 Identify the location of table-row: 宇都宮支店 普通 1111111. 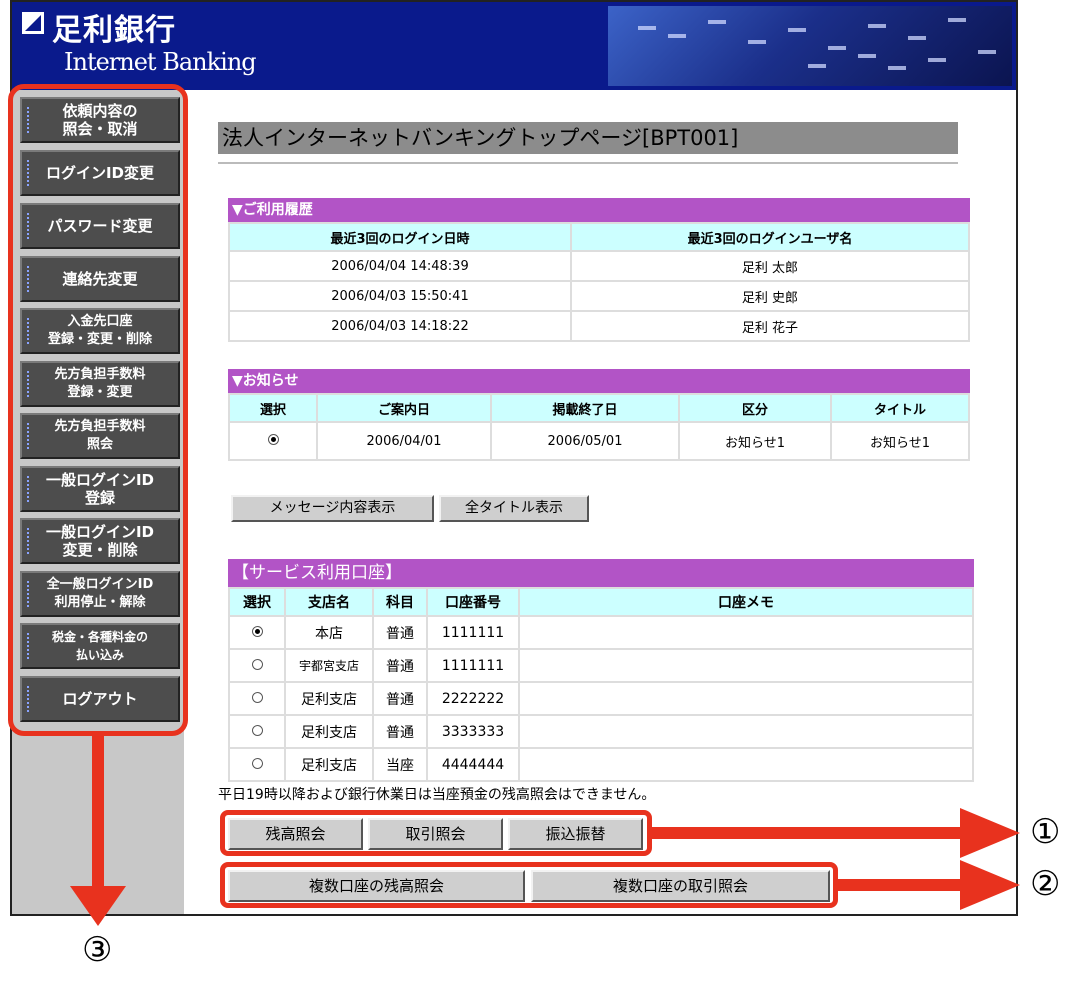
(601, 665).